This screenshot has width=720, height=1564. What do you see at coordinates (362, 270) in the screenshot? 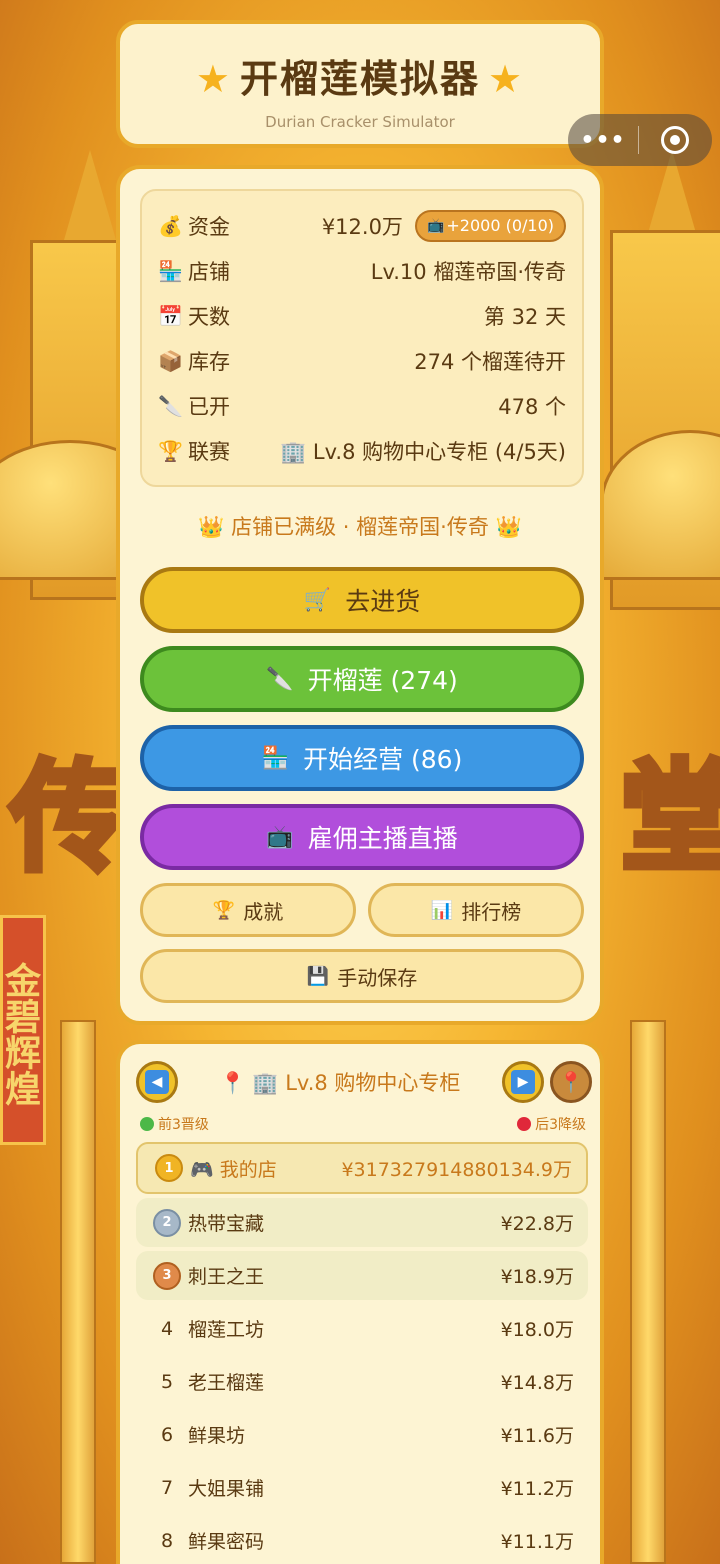
I see `stat-row-store: 🏪 店铺 Lv.10 榴莲帝国·传奇` at bounding box center [362, 270].